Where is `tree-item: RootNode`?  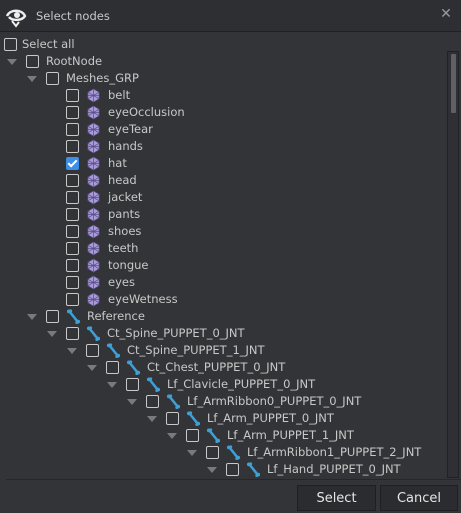 tree-item: RootNode is located at coordinates (223, 61).